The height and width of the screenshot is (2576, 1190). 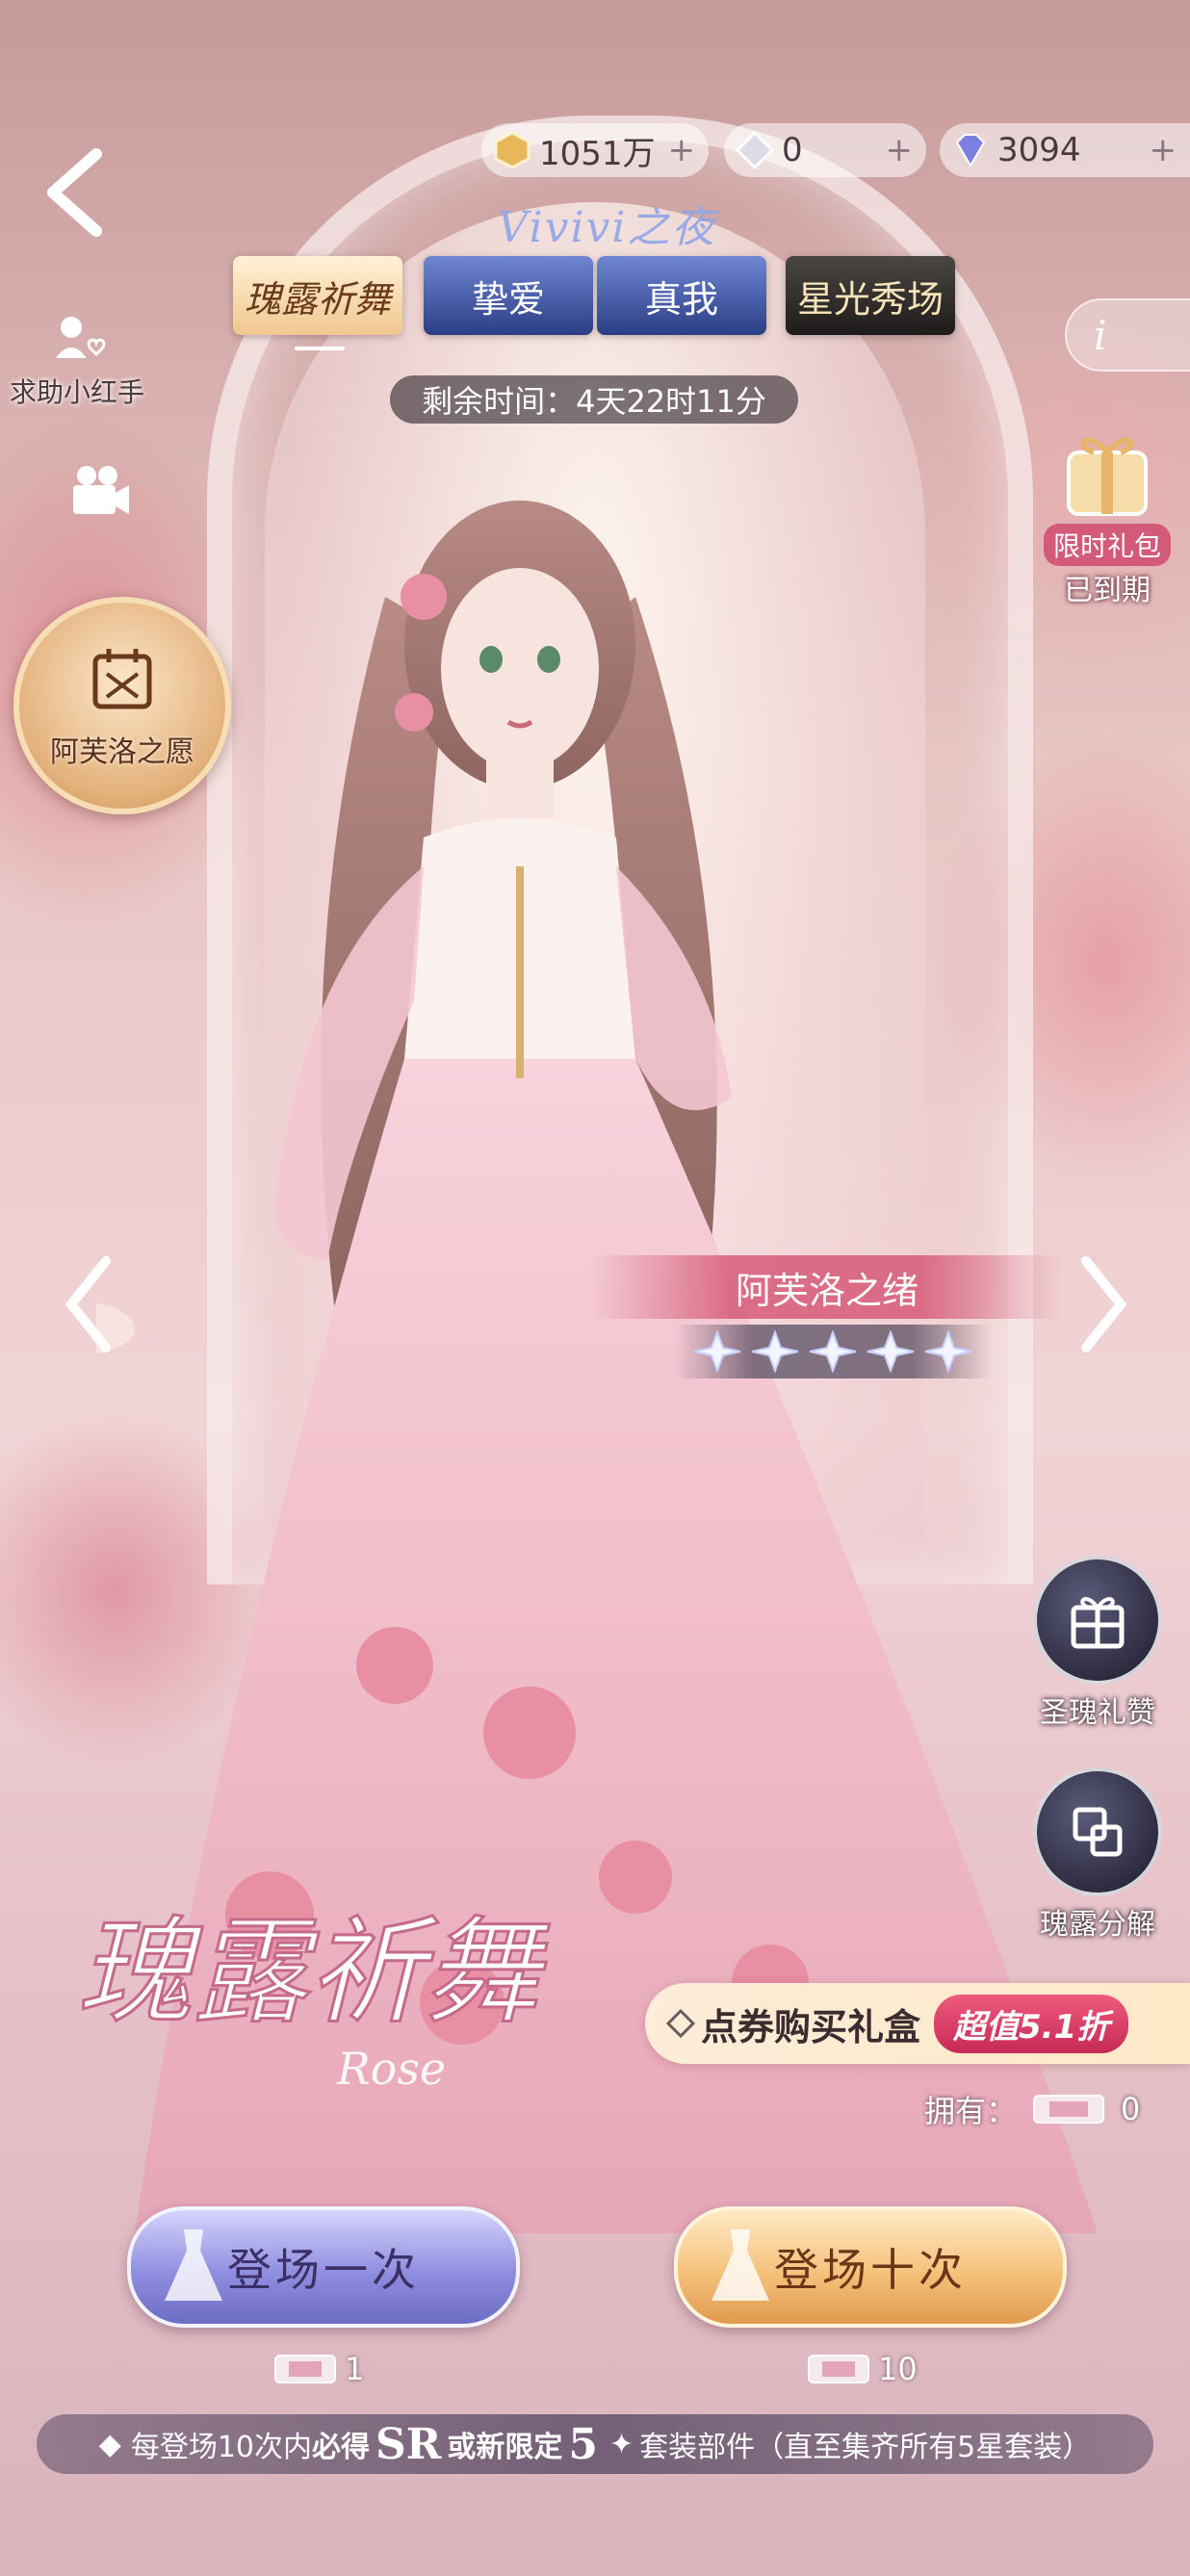 I want to click on footer-sr: SR, so click(x=409, y=2444).